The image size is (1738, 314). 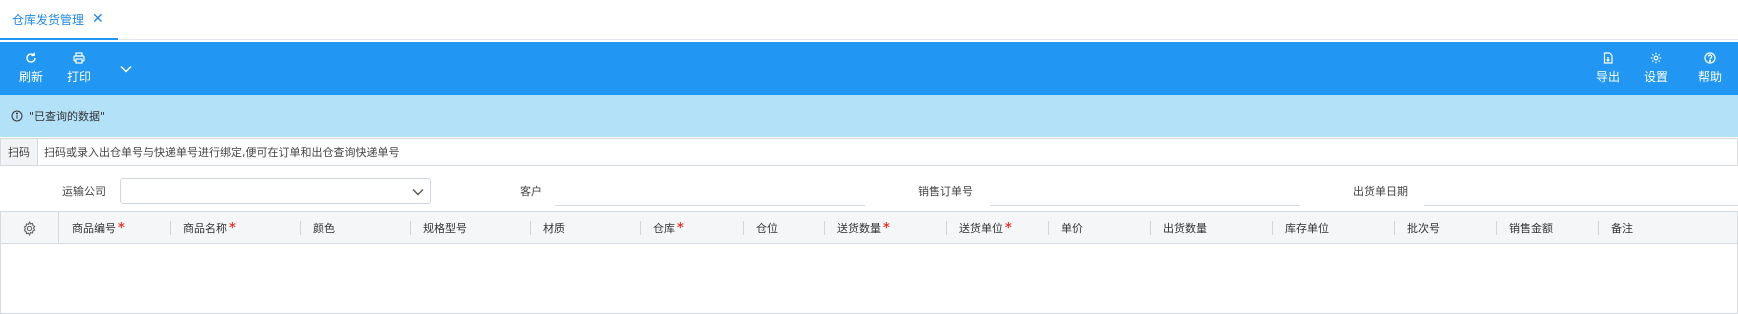 I want to click on column-header: 商品编号 *, so click(x=115, y=228).